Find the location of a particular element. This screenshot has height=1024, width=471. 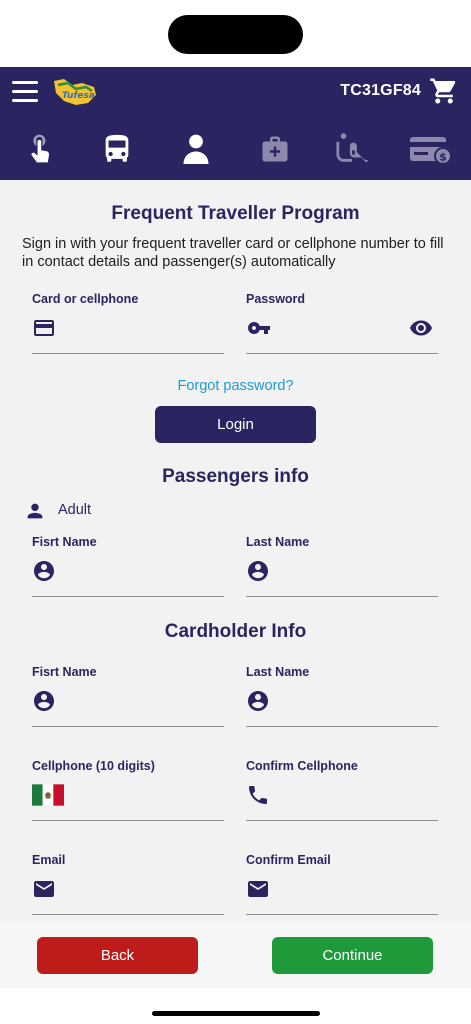

step-seat is located at coordinates (352, 149).